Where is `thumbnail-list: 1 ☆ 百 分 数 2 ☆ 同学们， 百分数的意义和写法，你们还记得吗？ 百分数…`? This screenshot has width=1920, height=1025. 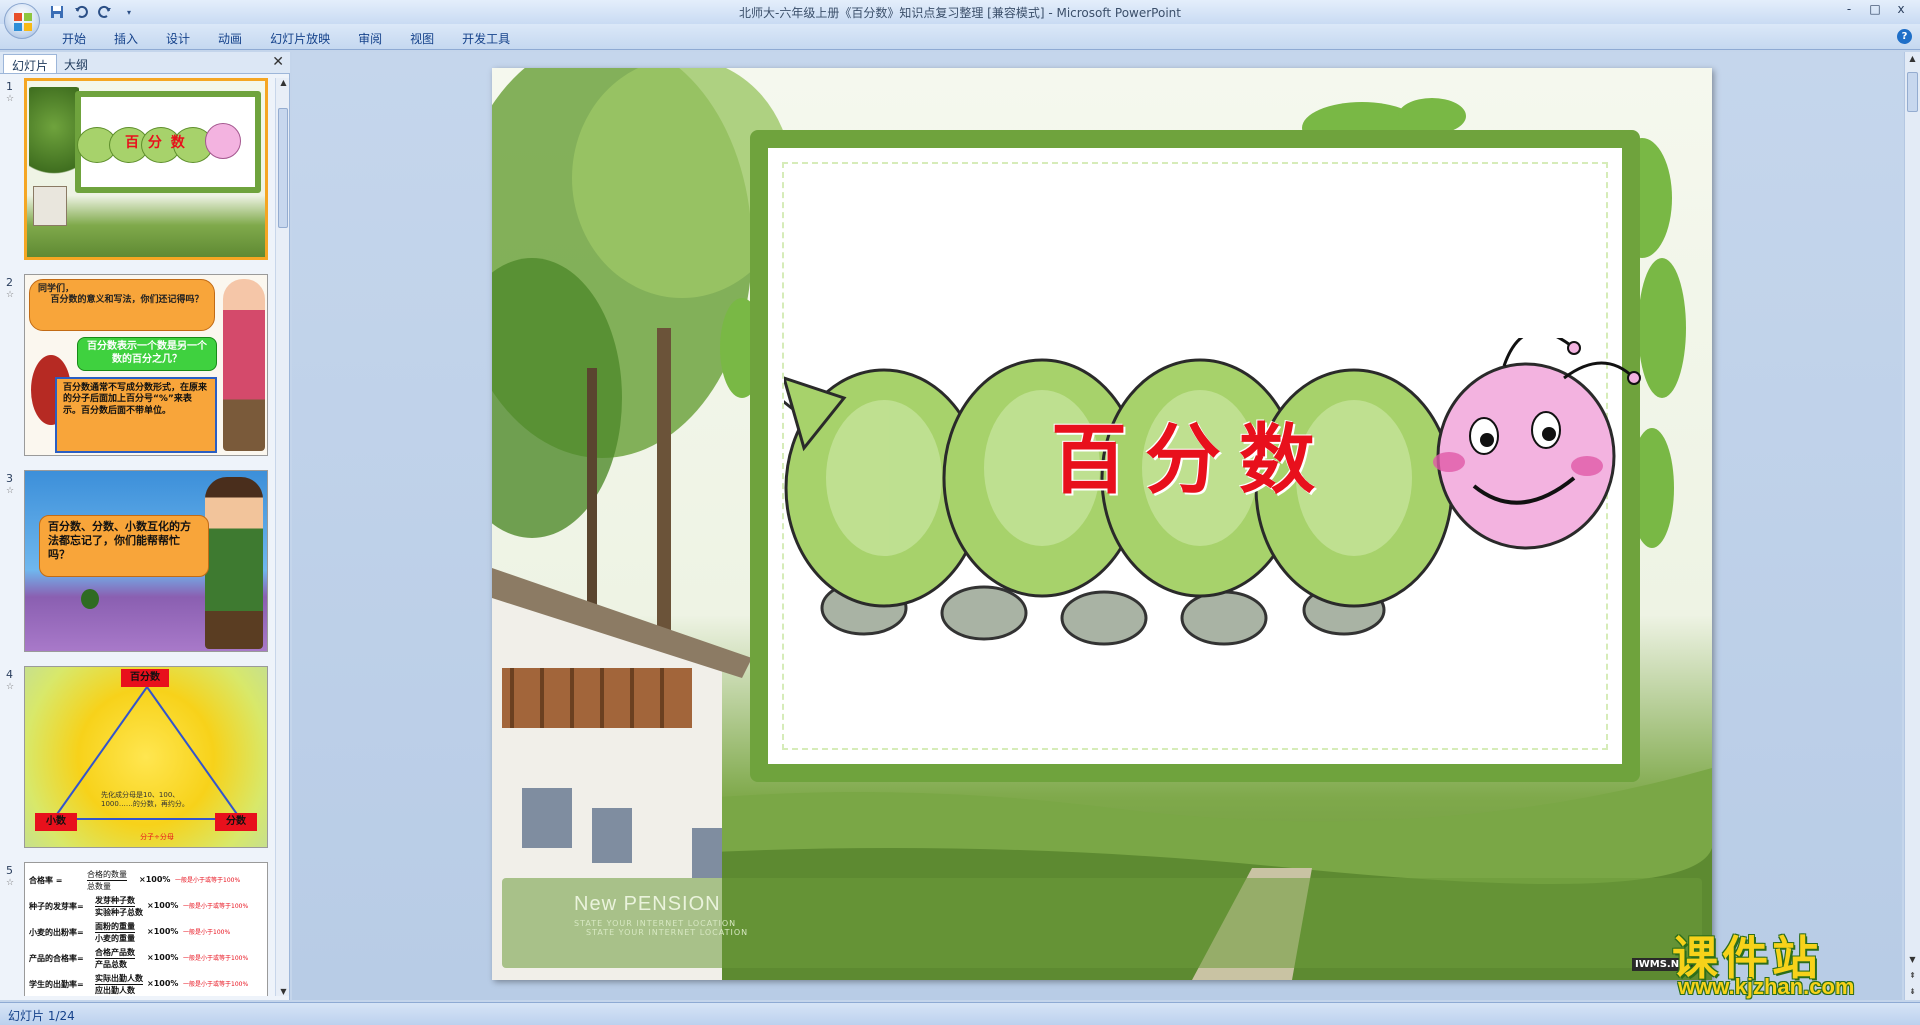 thumbnail-list: 1 ☆ 百 分 数 2 ☆ 同学们， 百分数的意义和写法，你们还记得吗？ 百分数… is located at coordinates (137, 537).